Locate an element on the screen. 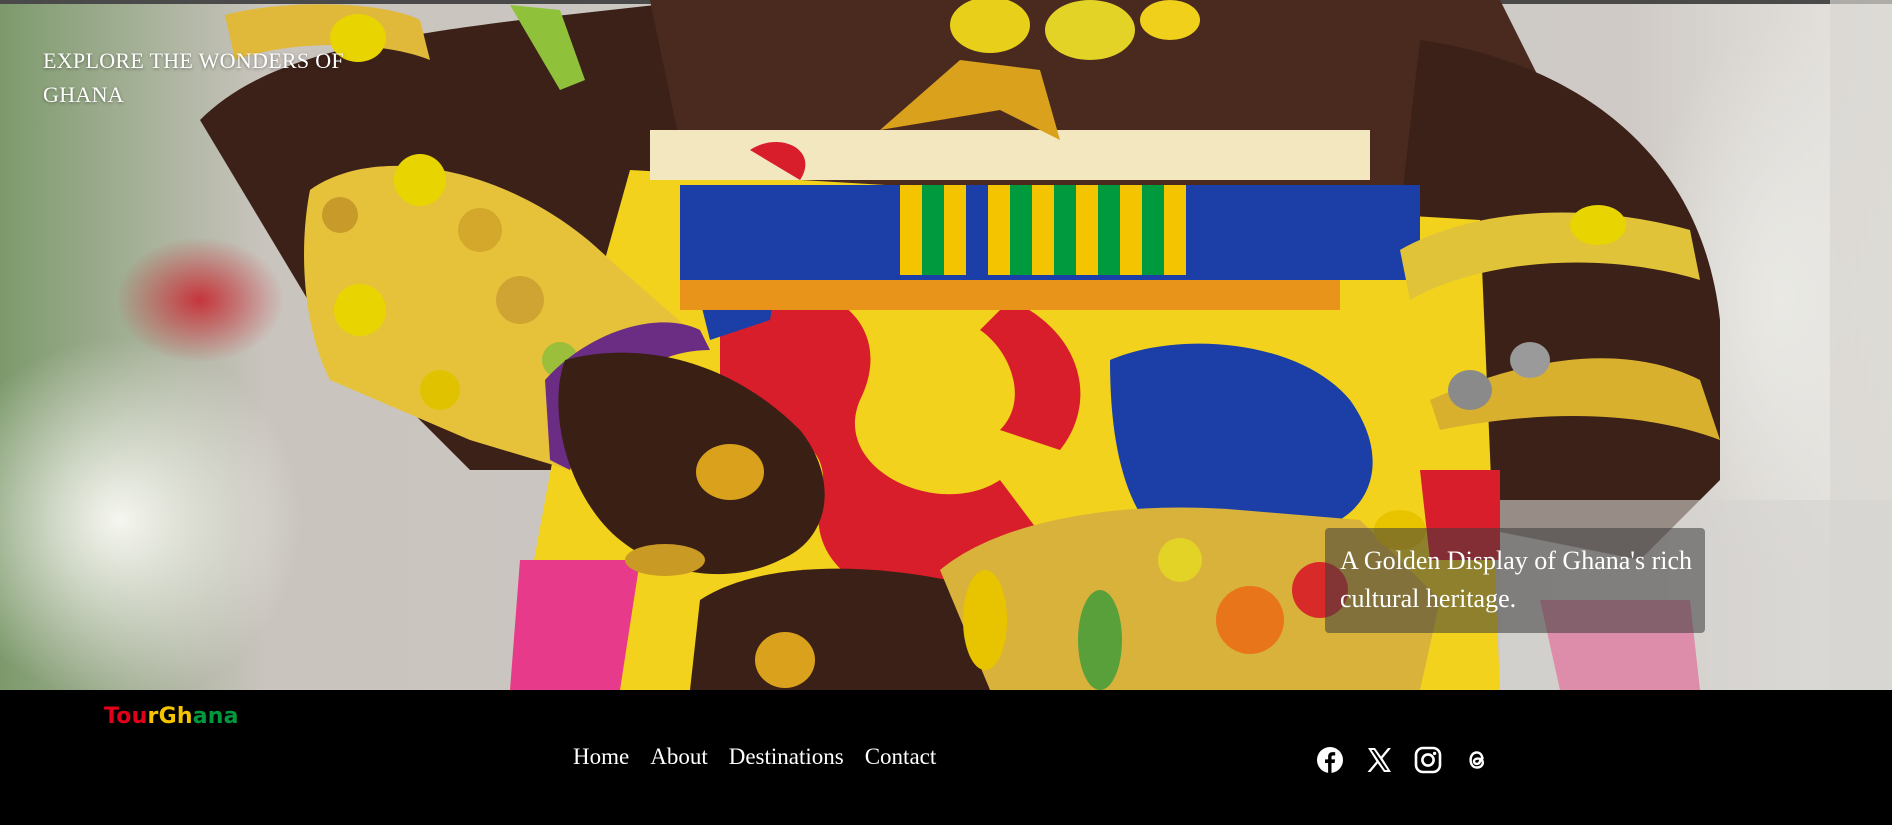 The height and width of the screenshot is (825, 1892). logo-letter: h is located at coordinates (184, 716).